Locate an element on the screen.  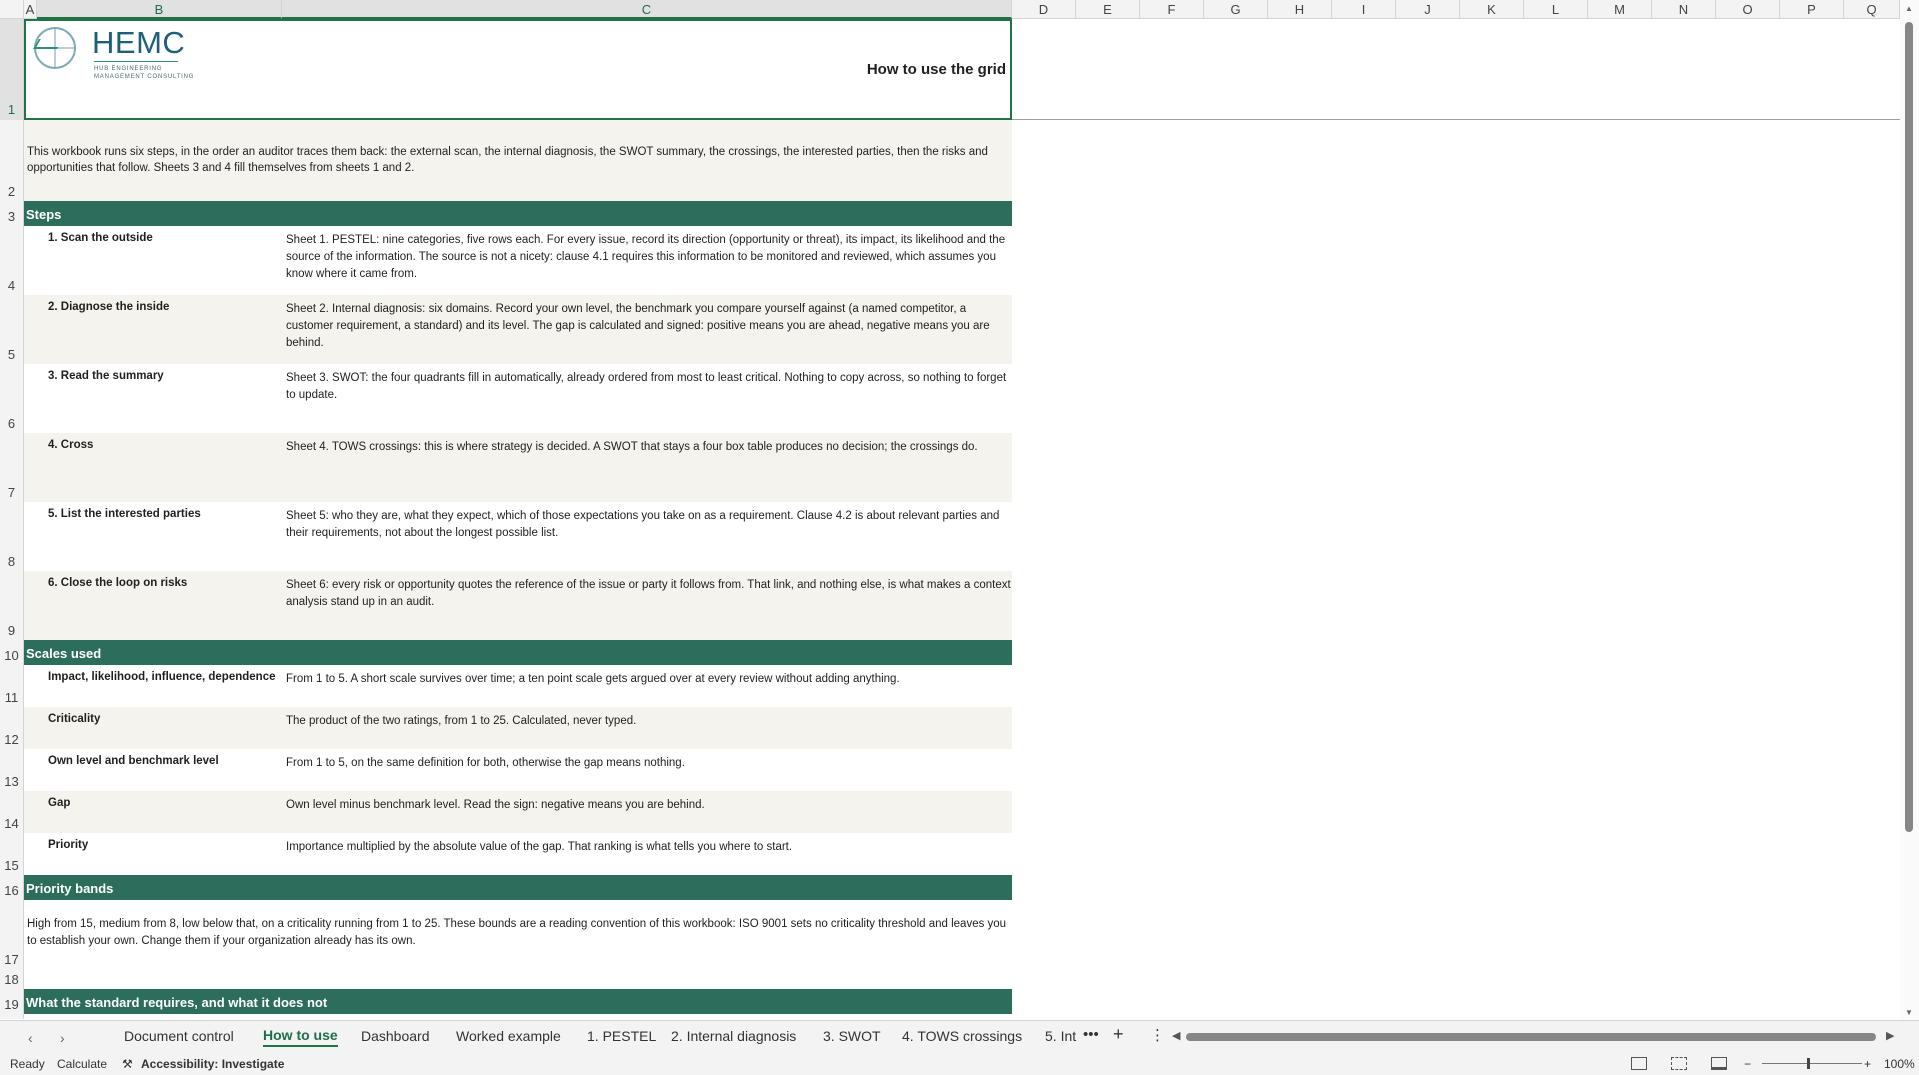
row-header-16: 16 is located at coordinates (11, 887).